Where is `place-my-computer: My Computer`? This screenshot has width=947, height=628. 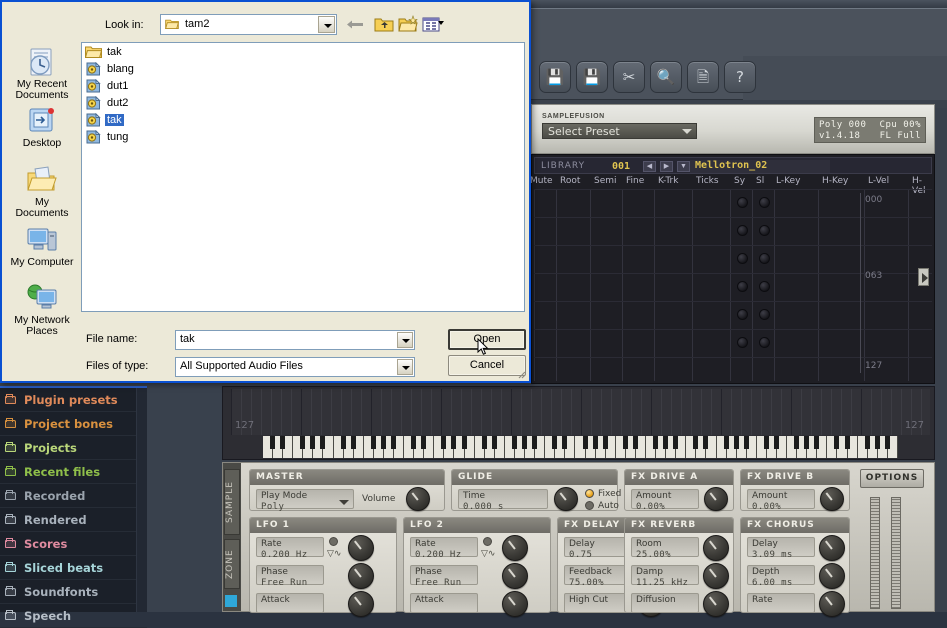 place-my-computer: My Computer is located at coordinates (42, 246).